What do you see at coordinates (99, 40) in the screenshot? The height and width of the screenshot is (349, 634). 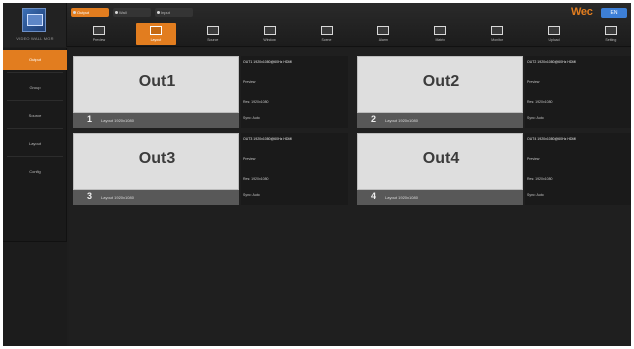 I see `tool-label: Preview` at bounding box center [99, 40].